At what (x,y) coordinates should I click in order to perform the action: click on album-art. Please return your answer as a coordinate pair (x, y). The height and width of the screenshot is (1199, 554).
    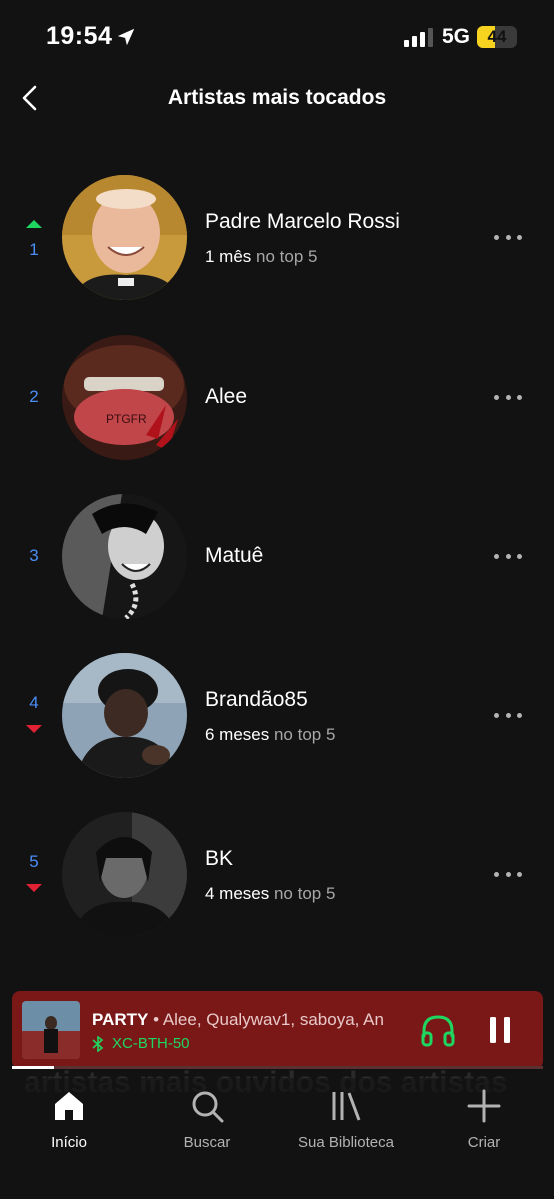
    Looking at the image, I should click on (51, 1030).